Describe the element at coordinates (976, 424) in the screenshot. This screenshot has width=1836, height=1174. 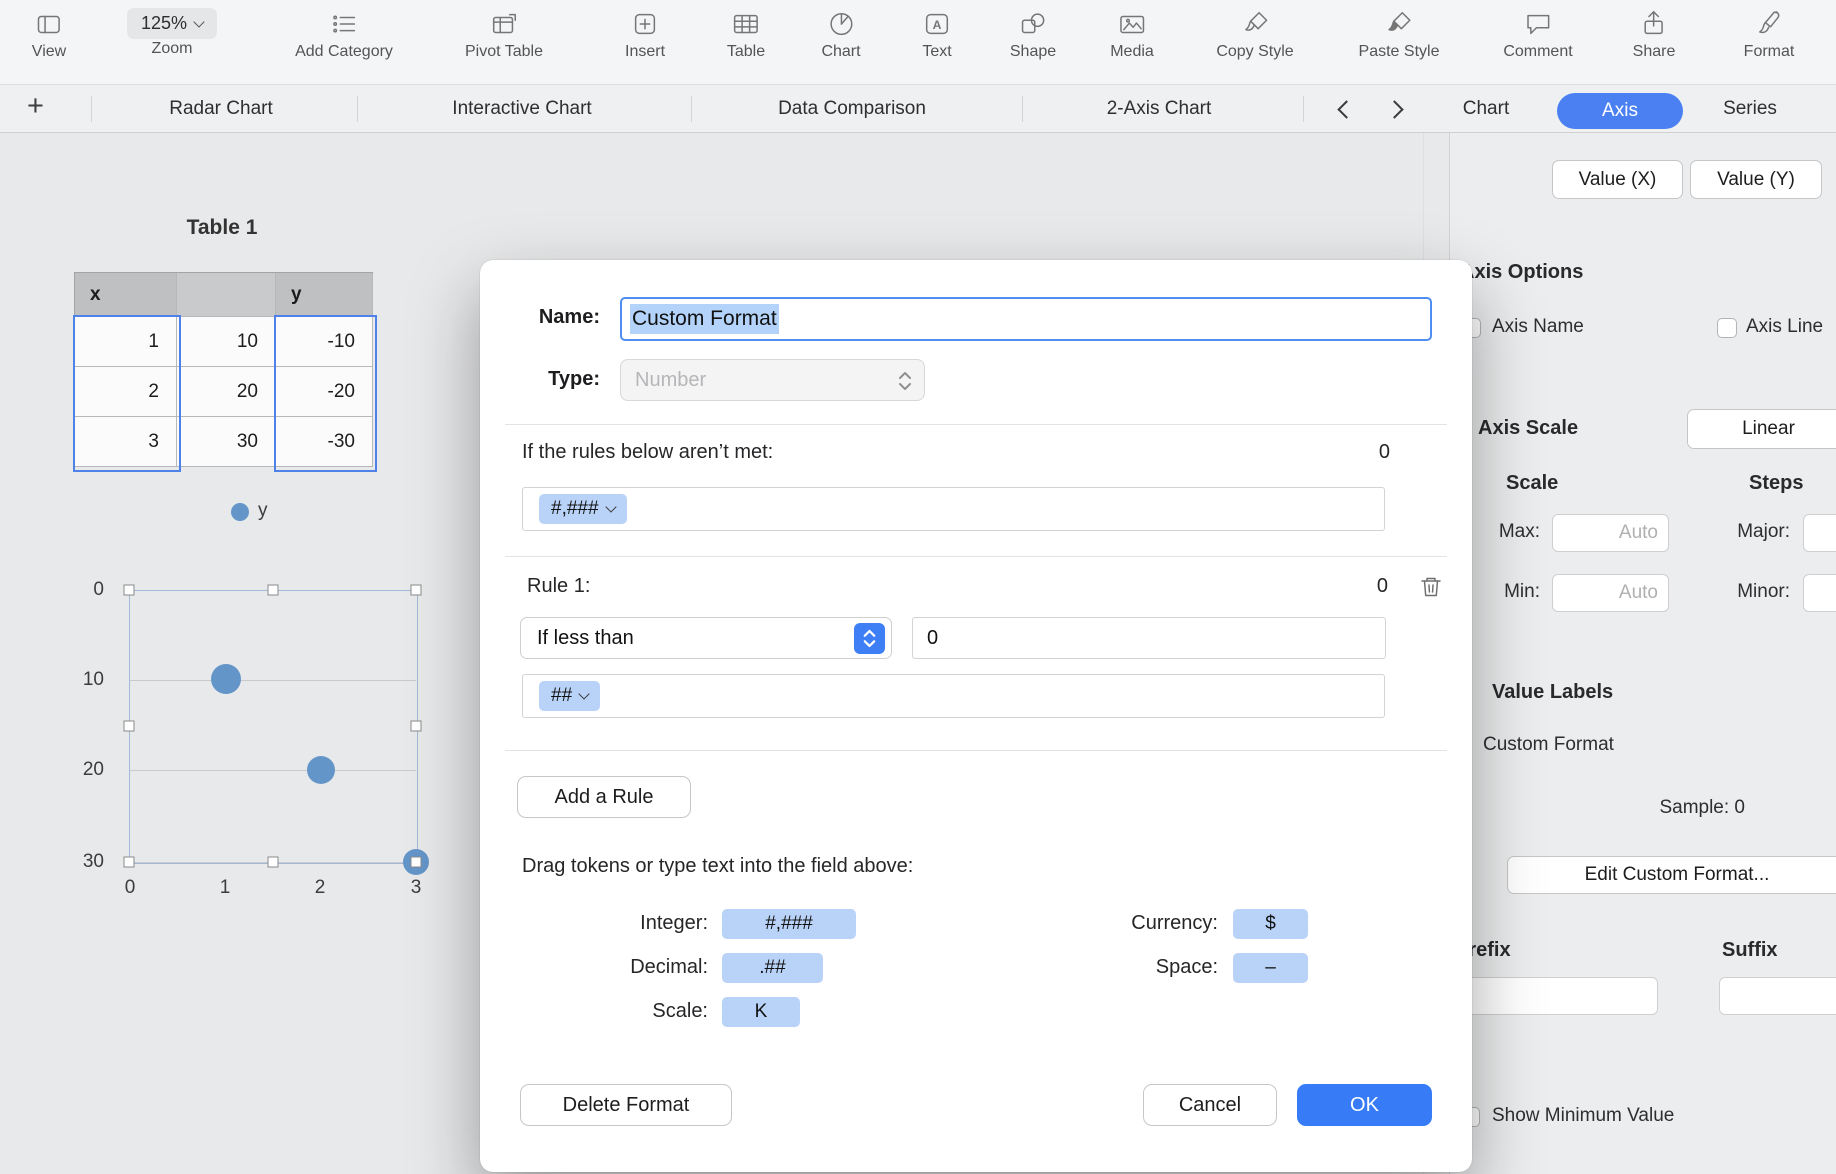
I see `divider` at that location.